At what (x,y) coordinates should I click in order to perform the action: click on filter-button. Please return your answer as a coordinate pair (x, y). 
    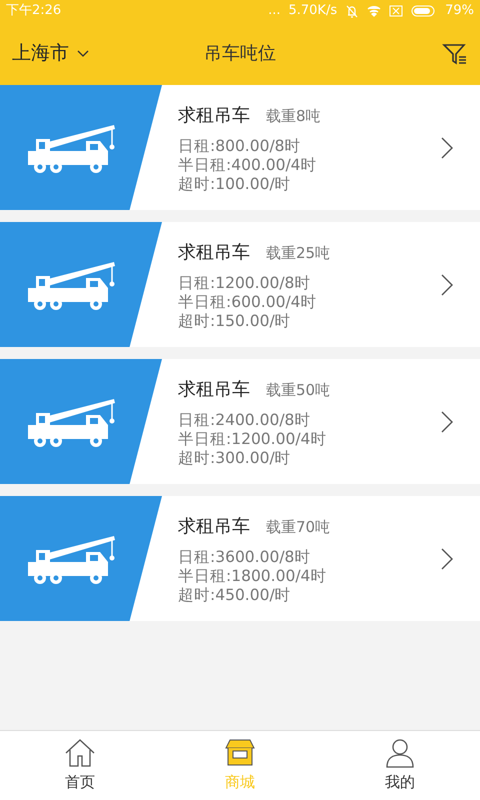
    Looking at the image, I should click on (455, 53).